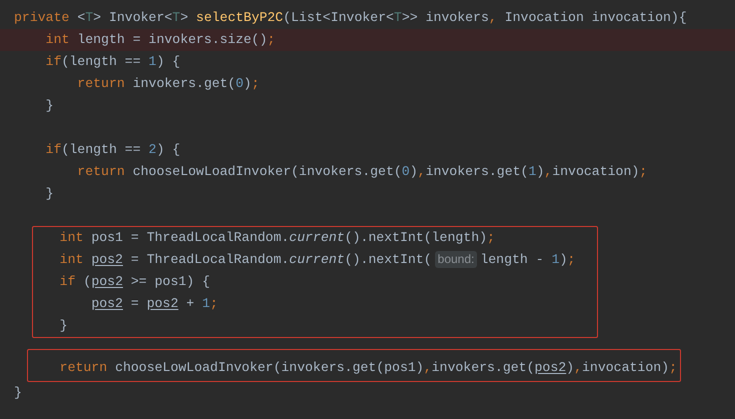  What do you see at coordinates (154, 303) in the screenshot?
I see `code-line: pos2 = pos2 + 1;` at bounding box center [154, 303].